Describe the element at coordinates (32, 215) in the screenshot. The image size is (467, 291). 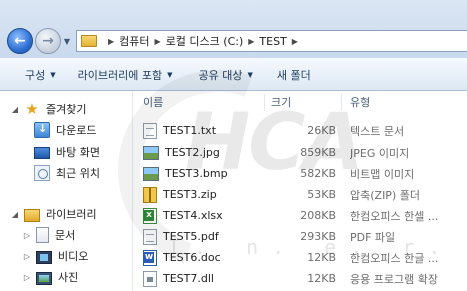
I see `libraries-icon` at that location.